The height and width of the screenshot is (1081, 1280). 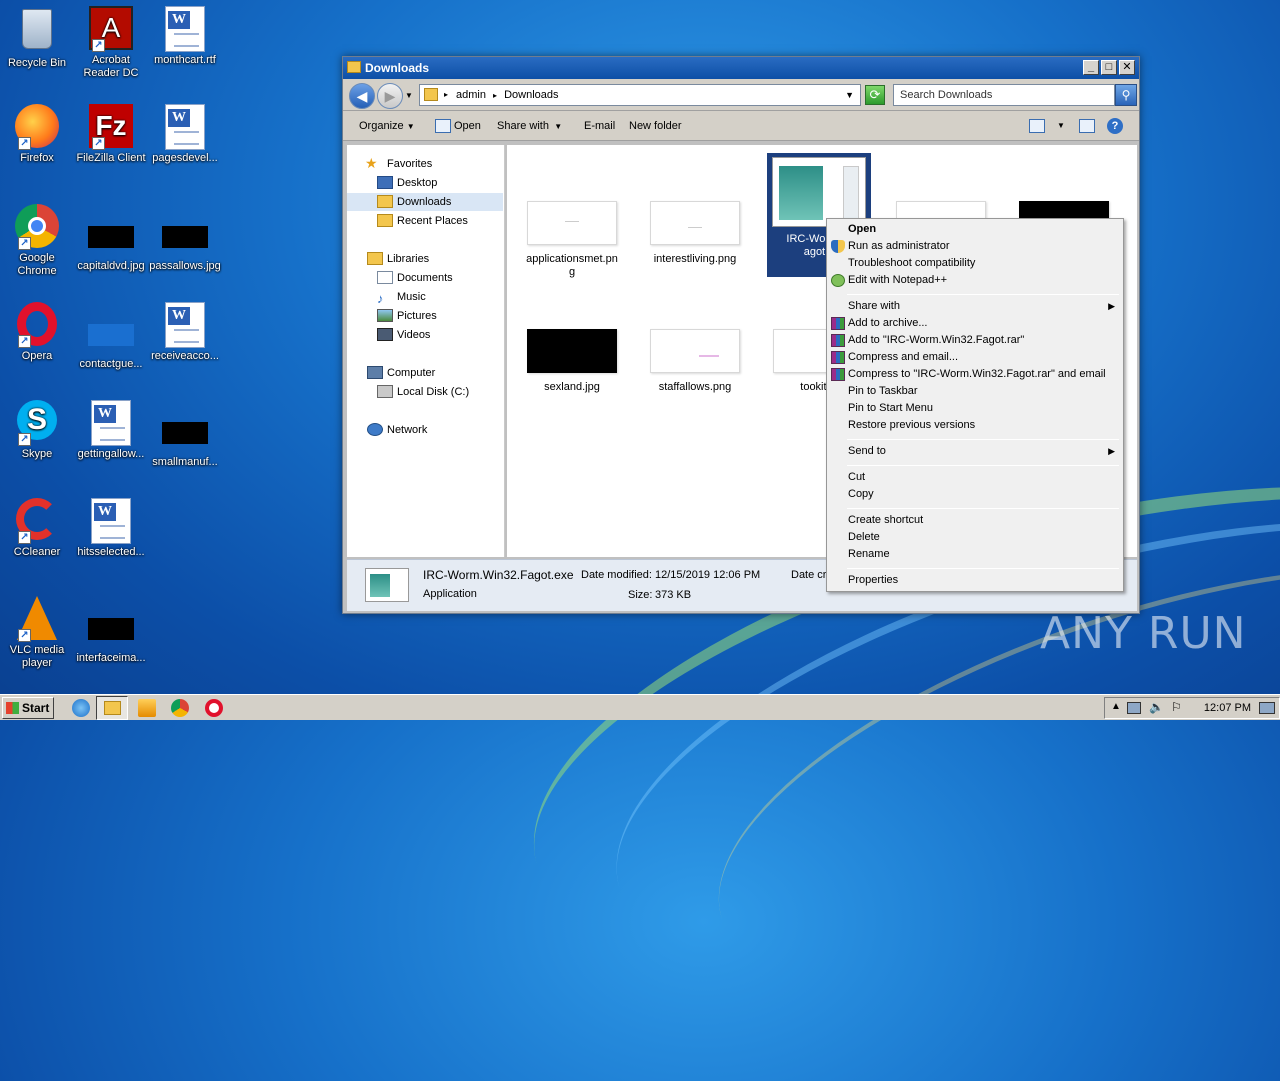 What do you see at coordinates (875, 95) in the screenshot?
I see `refresh-button: ⟳` at bounding box center [875, 95].